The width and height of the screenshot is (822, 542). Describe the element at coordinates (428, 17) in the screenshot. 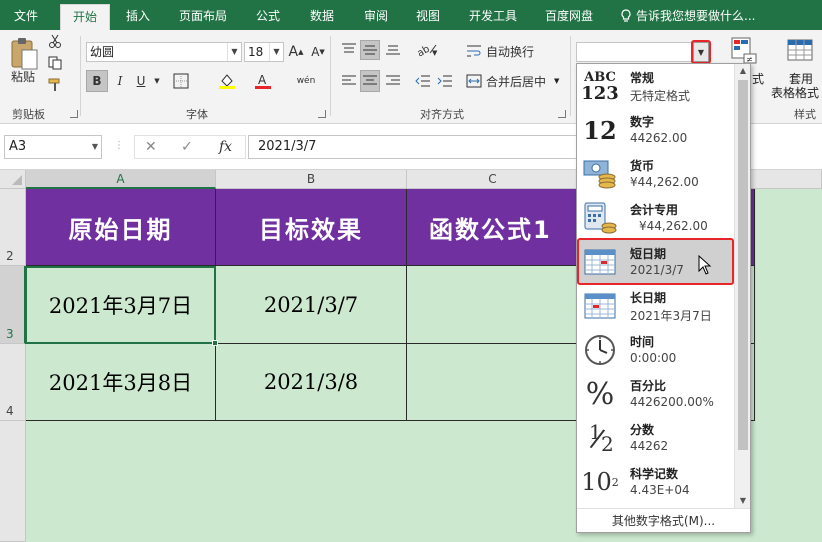

I see `tab-view: 视图` at that location.